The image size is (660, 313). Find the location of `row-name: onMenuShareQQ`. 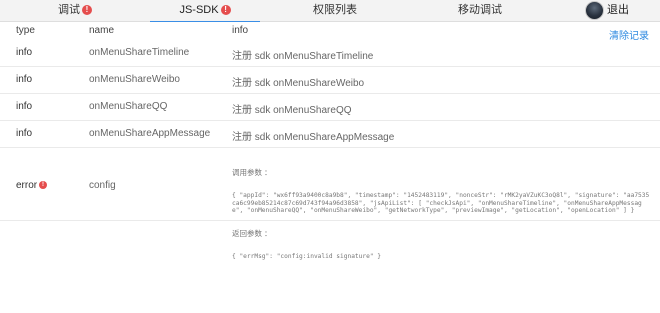

row-name: onMenuShareQQ is located at coordinates (128, 106).